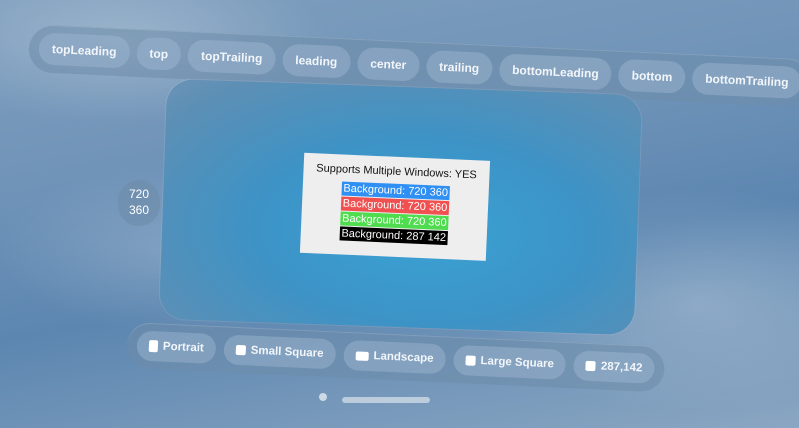 Image resolution: width=799 pixels, height=428 pixels. What do you see at coordinates (388, 64) in the screenshot?
I see `alignment-button-center: center` at bounding box center [388, 64].